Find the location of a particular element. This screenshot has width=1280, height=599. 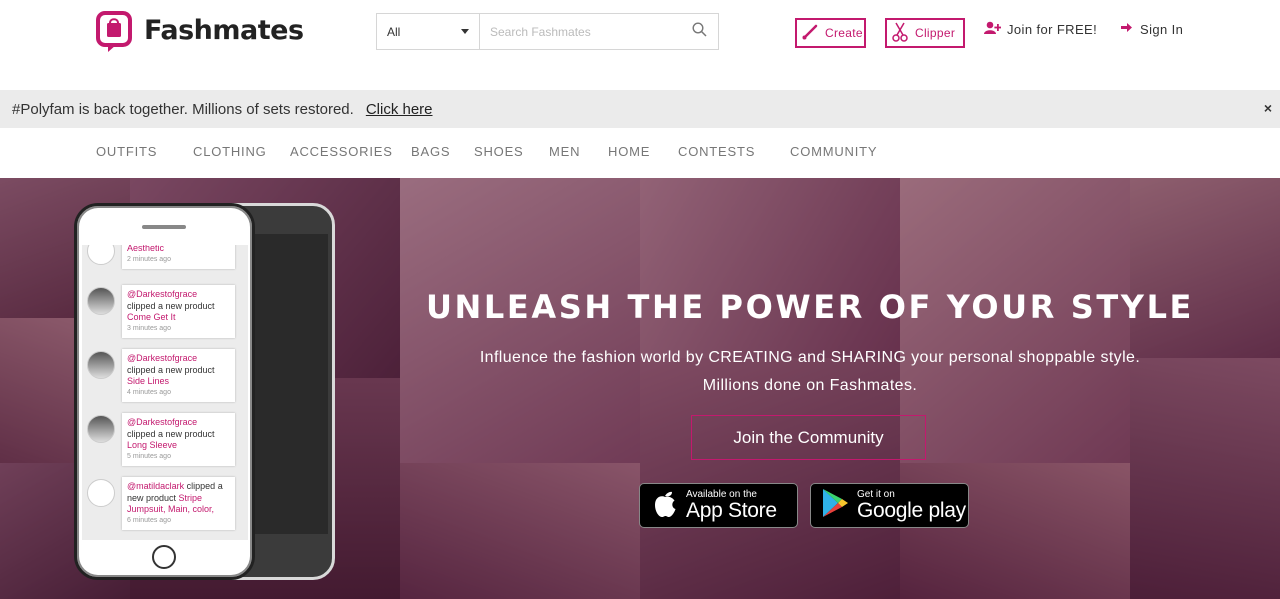

nav-item-outfits: OUTFITS is located at coordinates (126, 151).